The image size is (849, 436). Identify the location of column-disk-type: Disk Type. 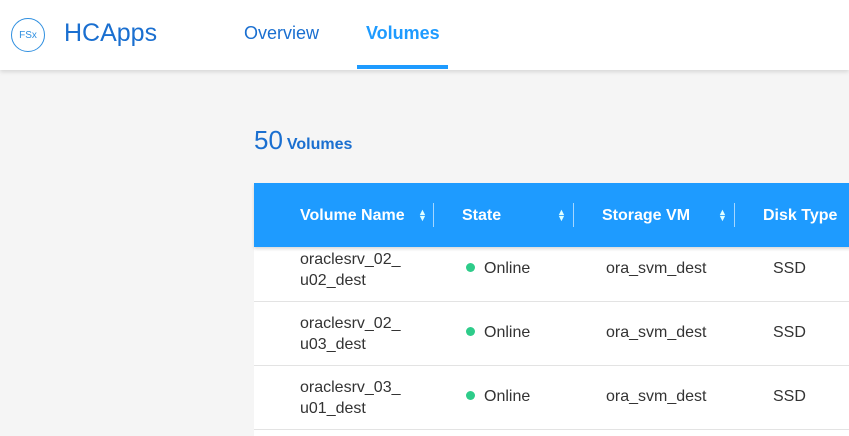
(800, 216).